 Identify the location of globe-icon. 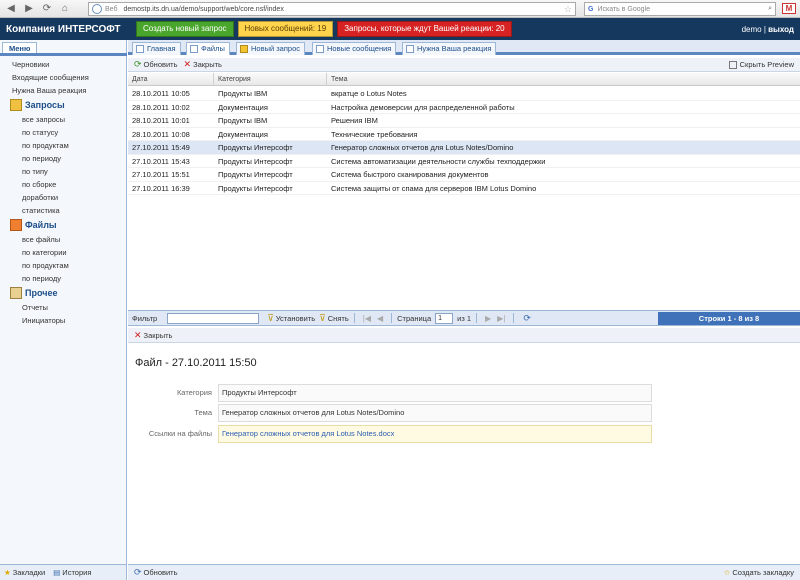
(97, 9).